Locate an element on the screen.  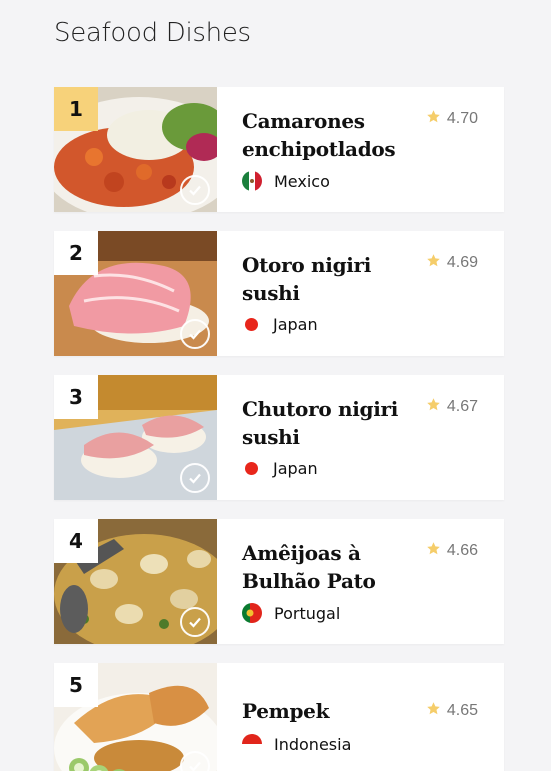
rank-badge: 2 is located at coordinates (76, 253).